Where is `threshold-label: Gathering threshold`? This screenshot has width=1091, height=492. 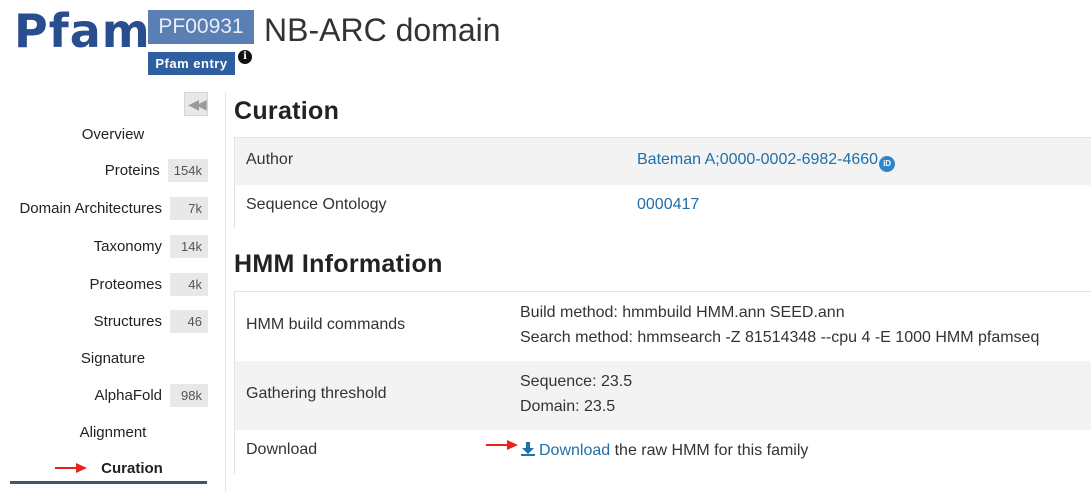
threshold-label: Gathering threshold is located at coordinates (316, 393).